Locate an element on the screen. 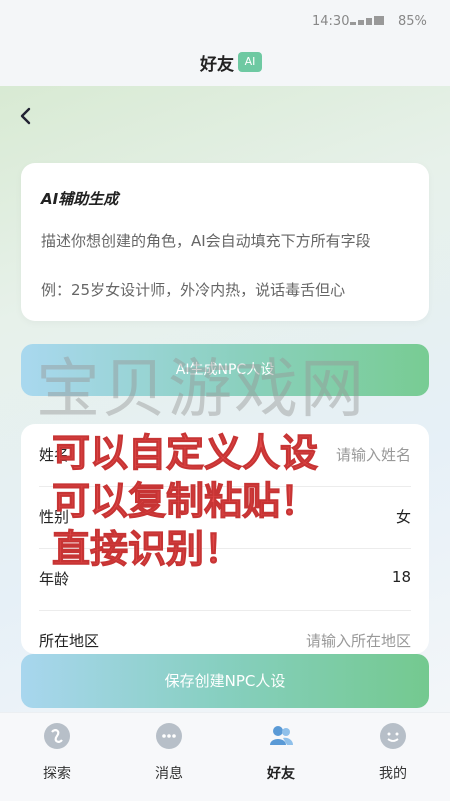 The width and height of the screenshot is (450, 801). status-bar: 14:30 85% is located at coordinates (225, 20).